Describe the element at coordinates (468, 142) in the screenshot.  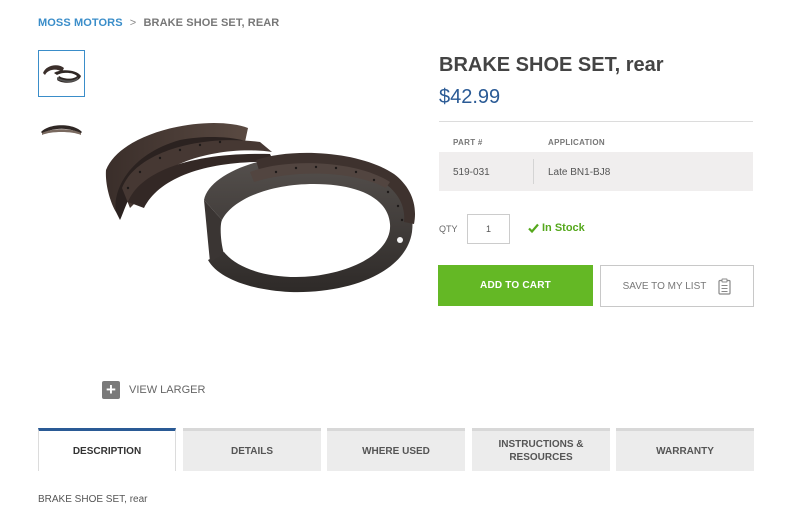
I see `part-number-header: PART #` at that location.